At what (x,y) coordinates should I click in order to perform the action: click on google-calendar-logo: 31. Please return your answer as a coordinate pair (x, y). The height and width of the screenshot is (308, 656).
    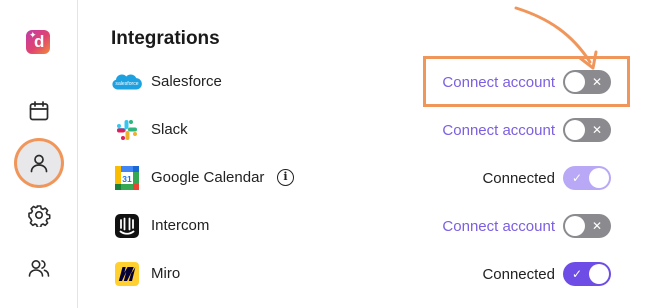
    Looking at the image, I should click on (127, 178).